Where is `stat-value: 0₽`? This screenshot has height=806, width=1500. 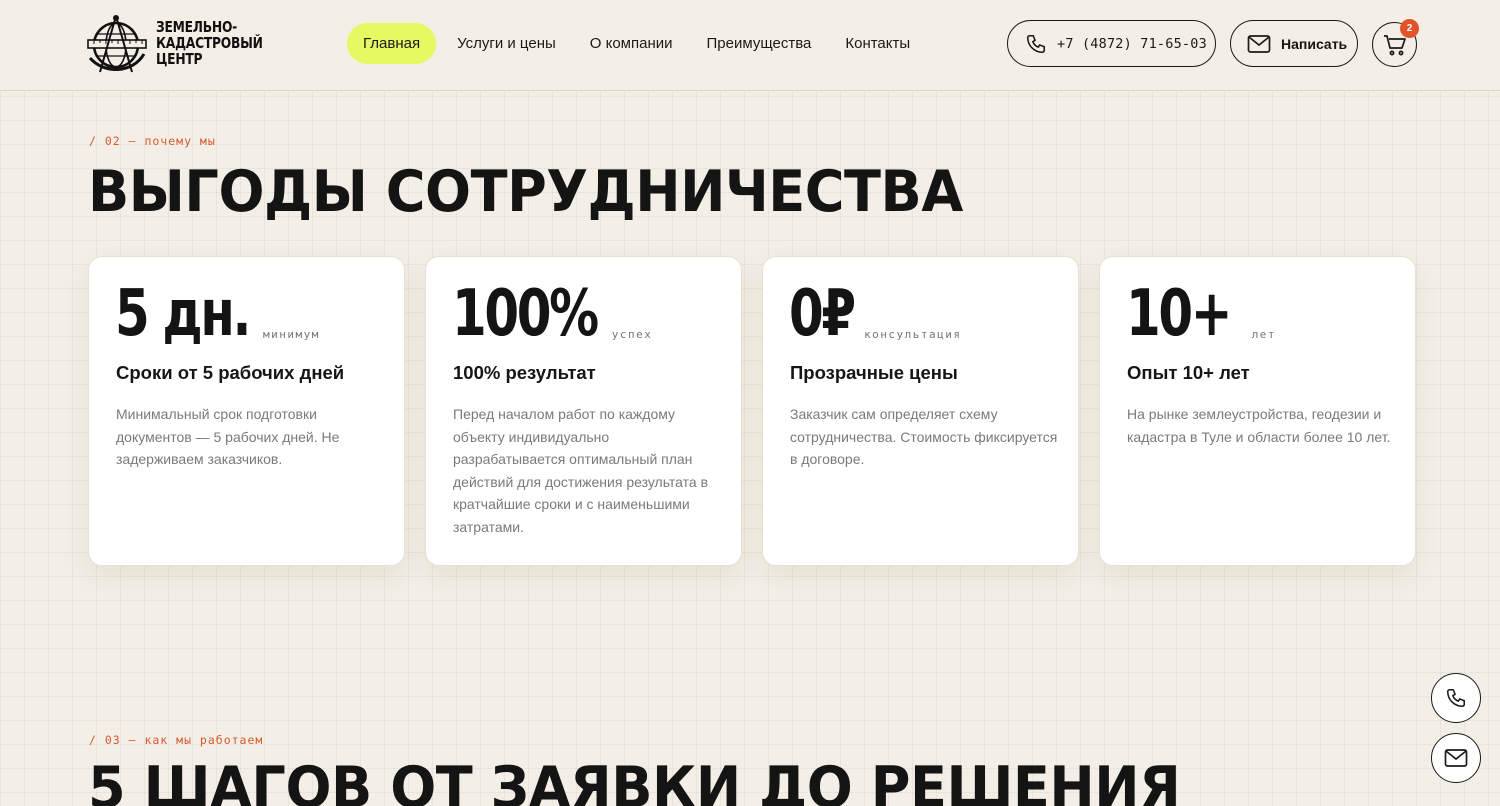 stat-value: 0₽ is located at coordinates (822, 314).